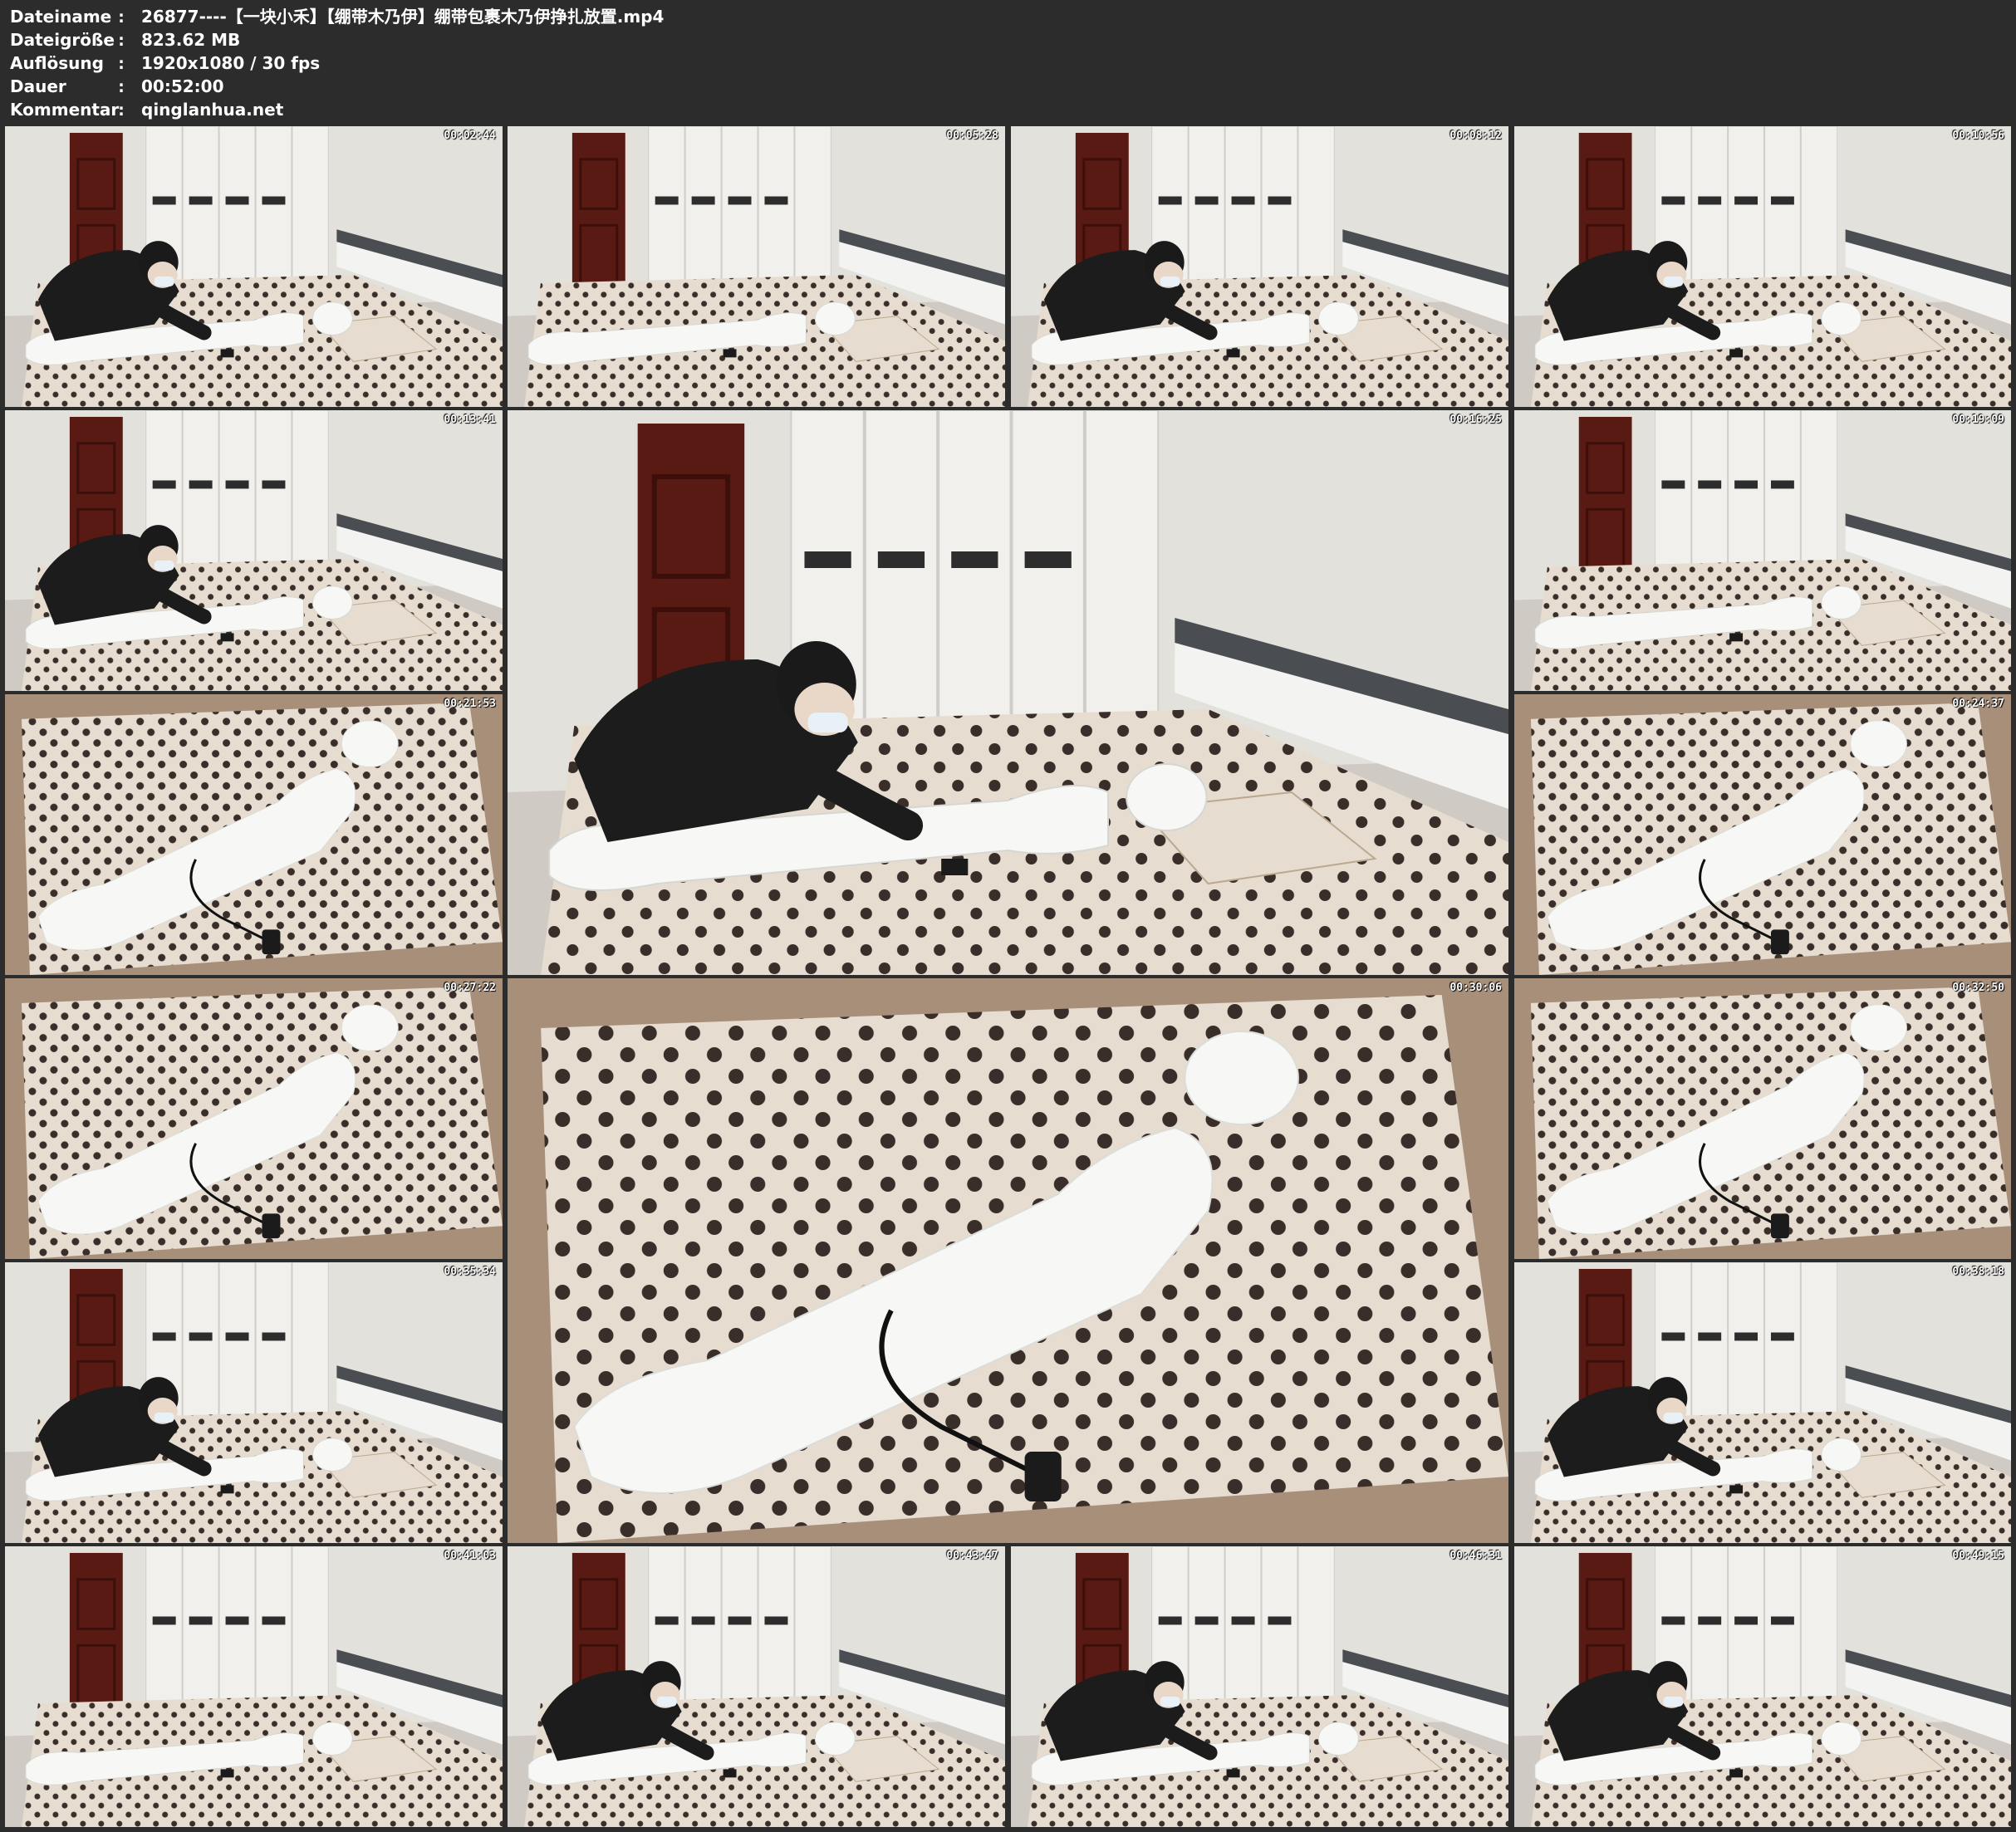 Image resolution: width=2016 pixels, height=1832 pixels. I want to click on video-thumbnail: 00:41:03, so click(254, 1686).